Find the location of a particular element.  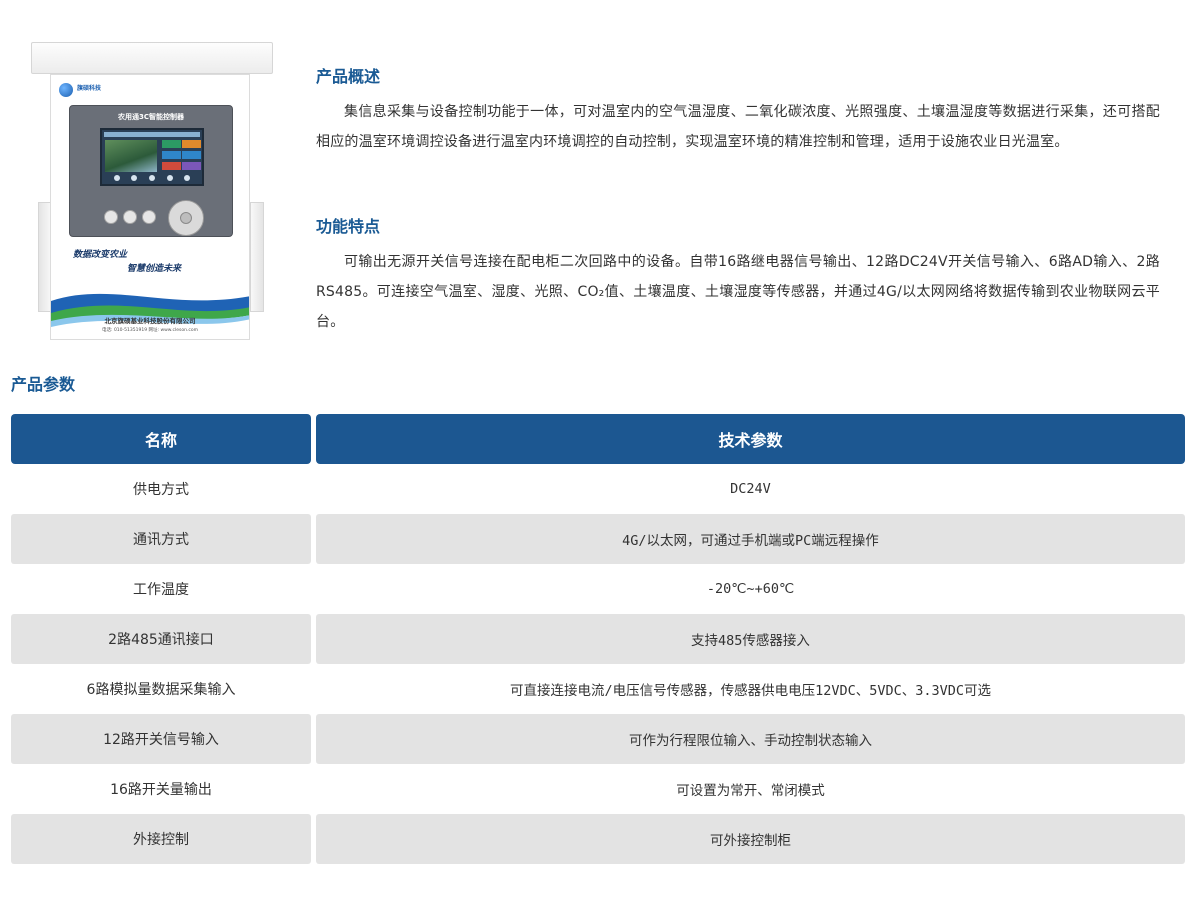

table-row: 16路开关量输出 可设置为常开、常闭模式 is located at coordinates (598, 789).